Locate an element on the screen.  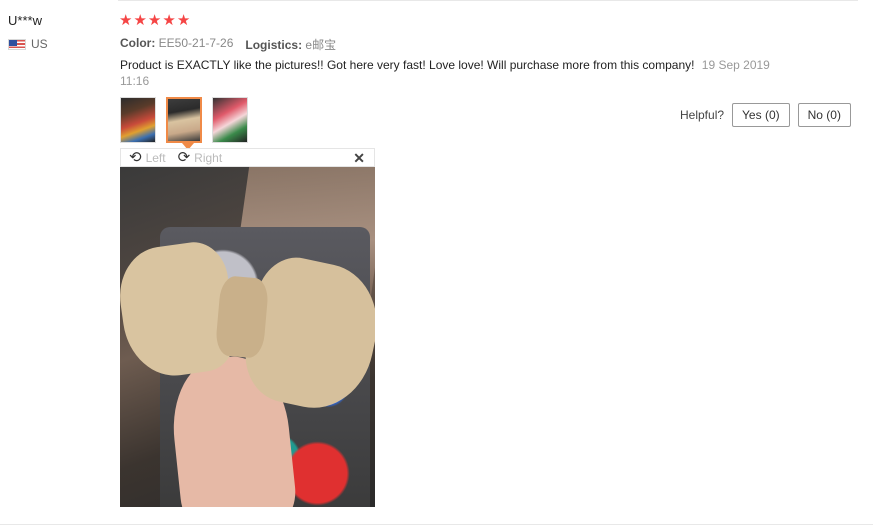
photo-thumbnails is located at coordinates (184, 120).